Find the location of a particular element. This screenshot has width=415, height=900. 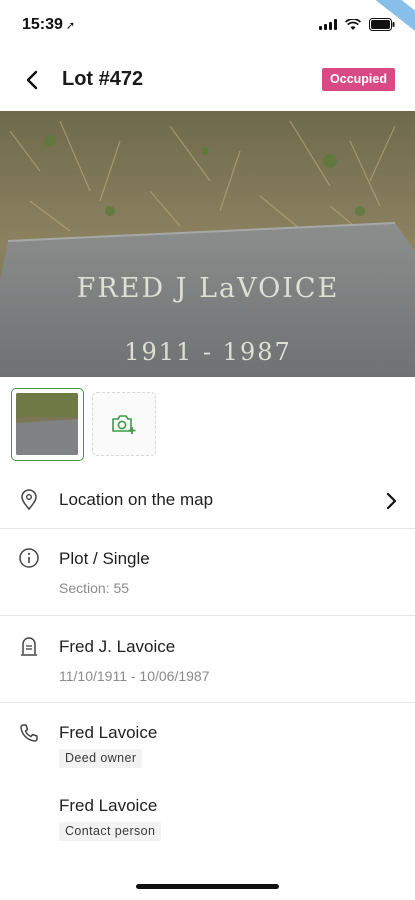

back-button is located at coordinates (32, 80).